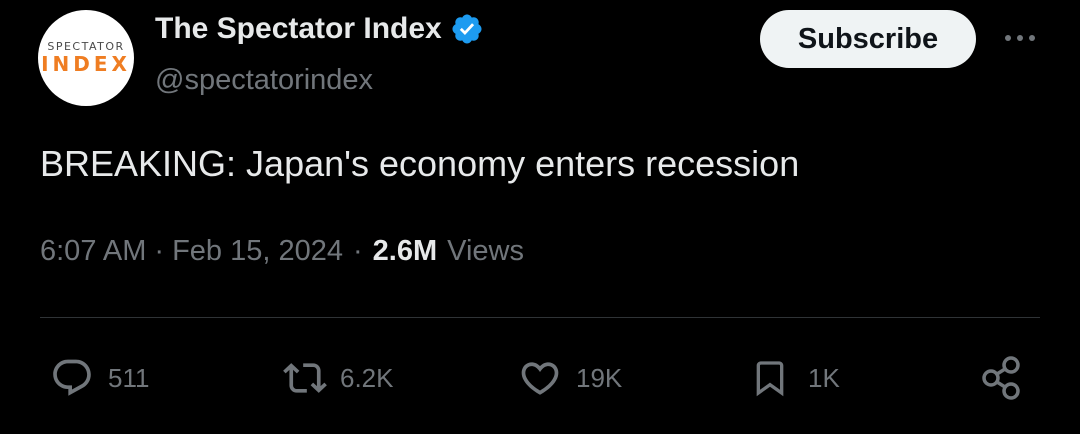 The width and height of the screenshot is (1080, 434). Describe the element at coordinates (338, 378) in the screenshot. I see `retweet-button: 6.2K` at that location.